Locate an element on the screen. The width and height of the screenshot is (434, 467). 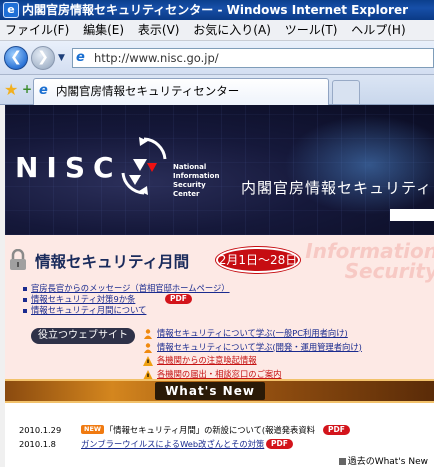
news-row: 2010.1.8 ガンブラーウイルスによるWeb改ざんとその対策 PDF is located at coordinates (219, 444).